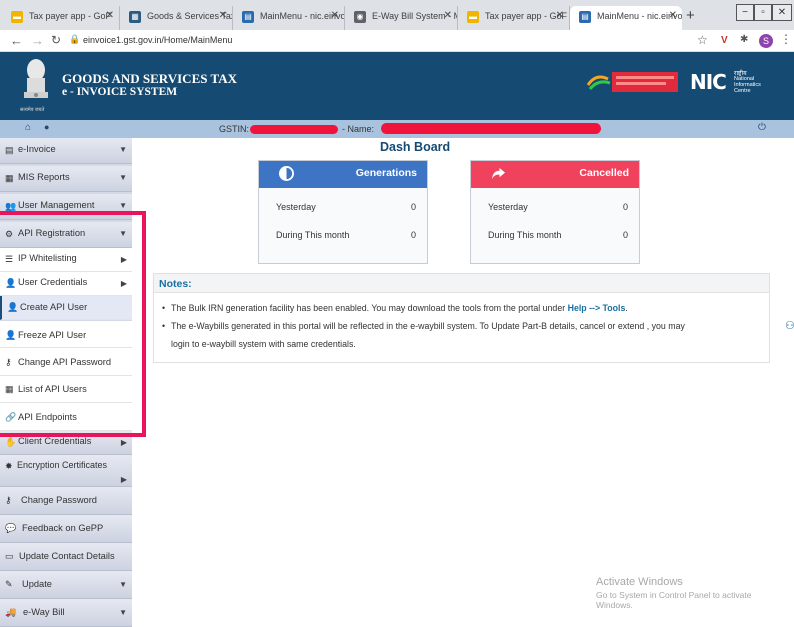  Describe the element at coordinates (555, 174) in the screenshot. I see `cancelled-card-header: Cancelled` at that location.